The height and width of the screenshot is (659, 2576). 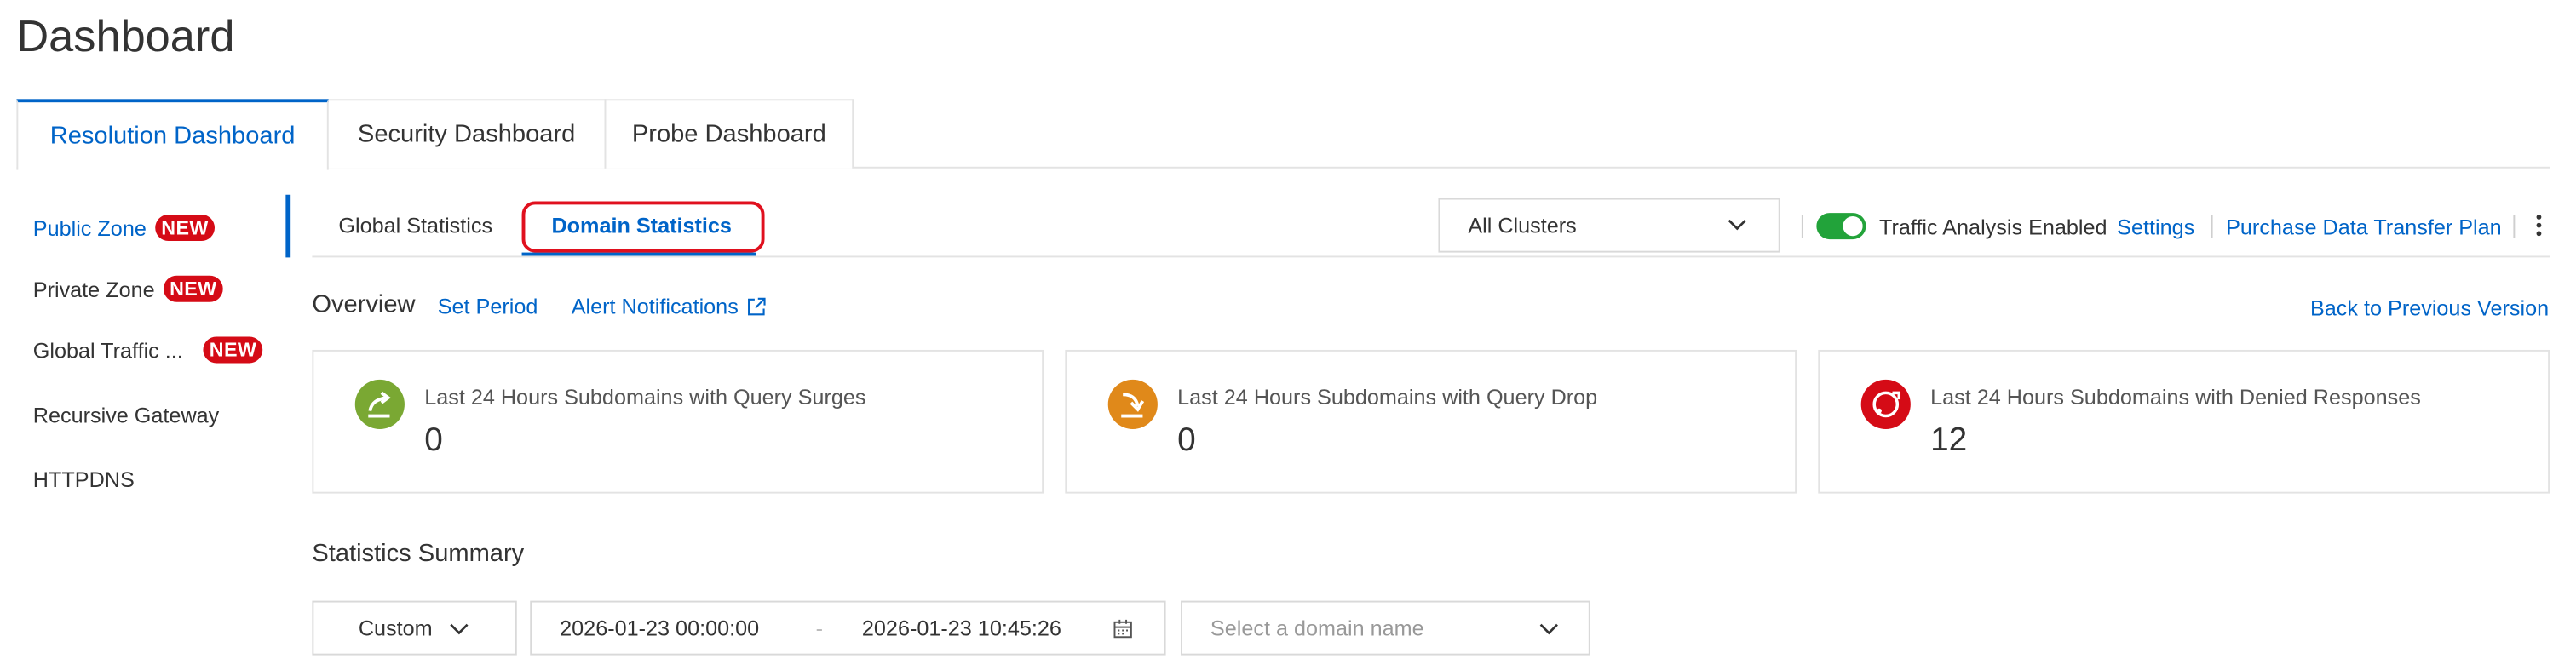 I want to click on settings-link: Settings, so click(x=2155, y=227).